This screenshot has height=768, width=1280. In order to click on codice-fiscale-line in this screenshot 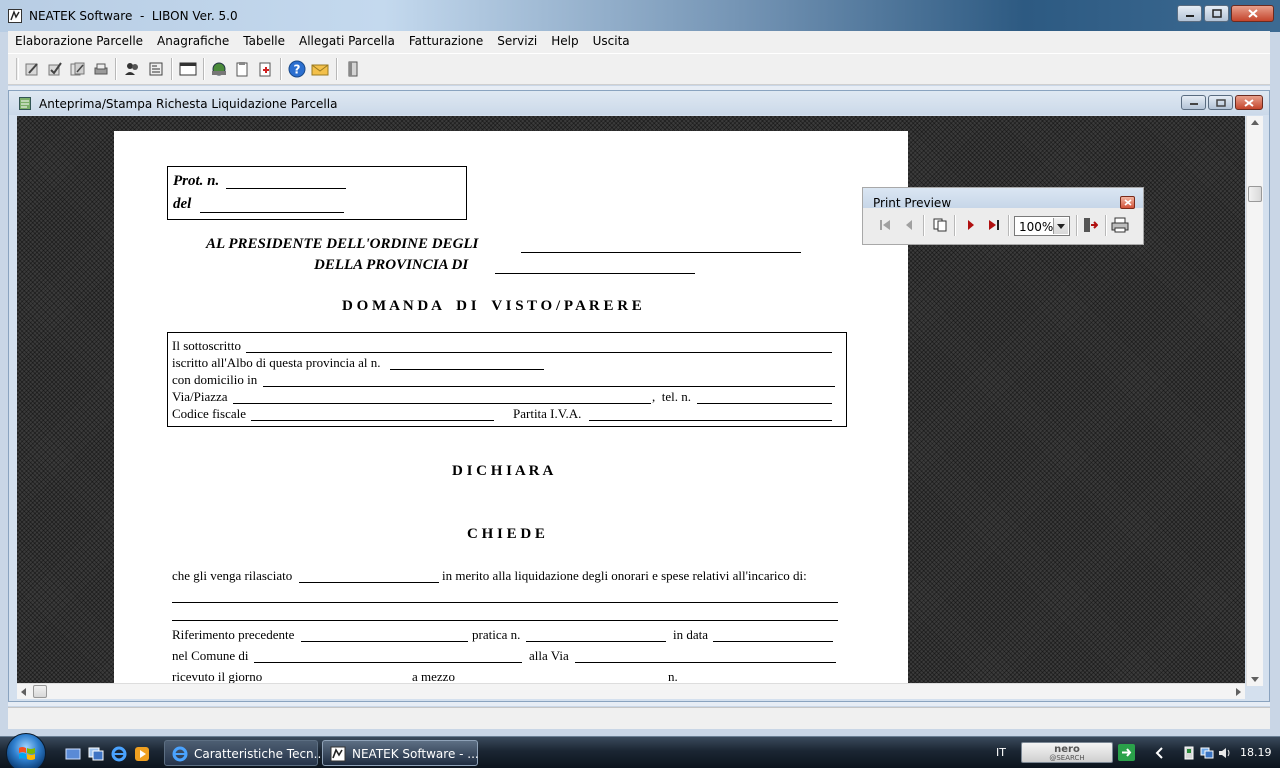, I will do `click(372, 420)`.